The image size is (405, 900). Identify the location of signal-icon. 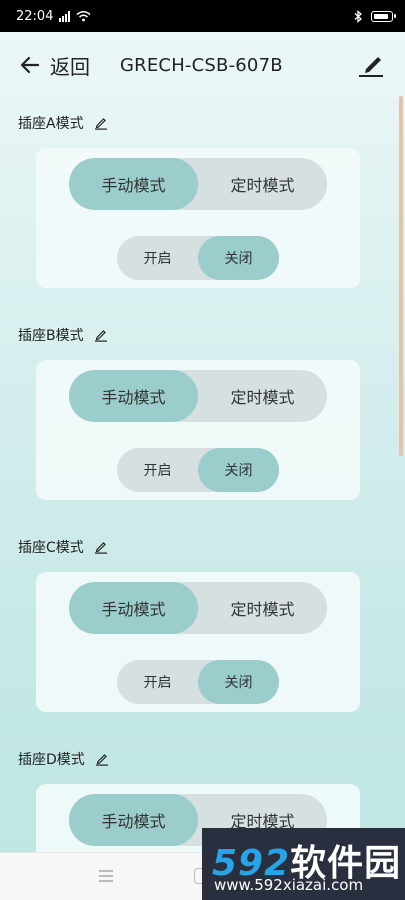
(65, 16).